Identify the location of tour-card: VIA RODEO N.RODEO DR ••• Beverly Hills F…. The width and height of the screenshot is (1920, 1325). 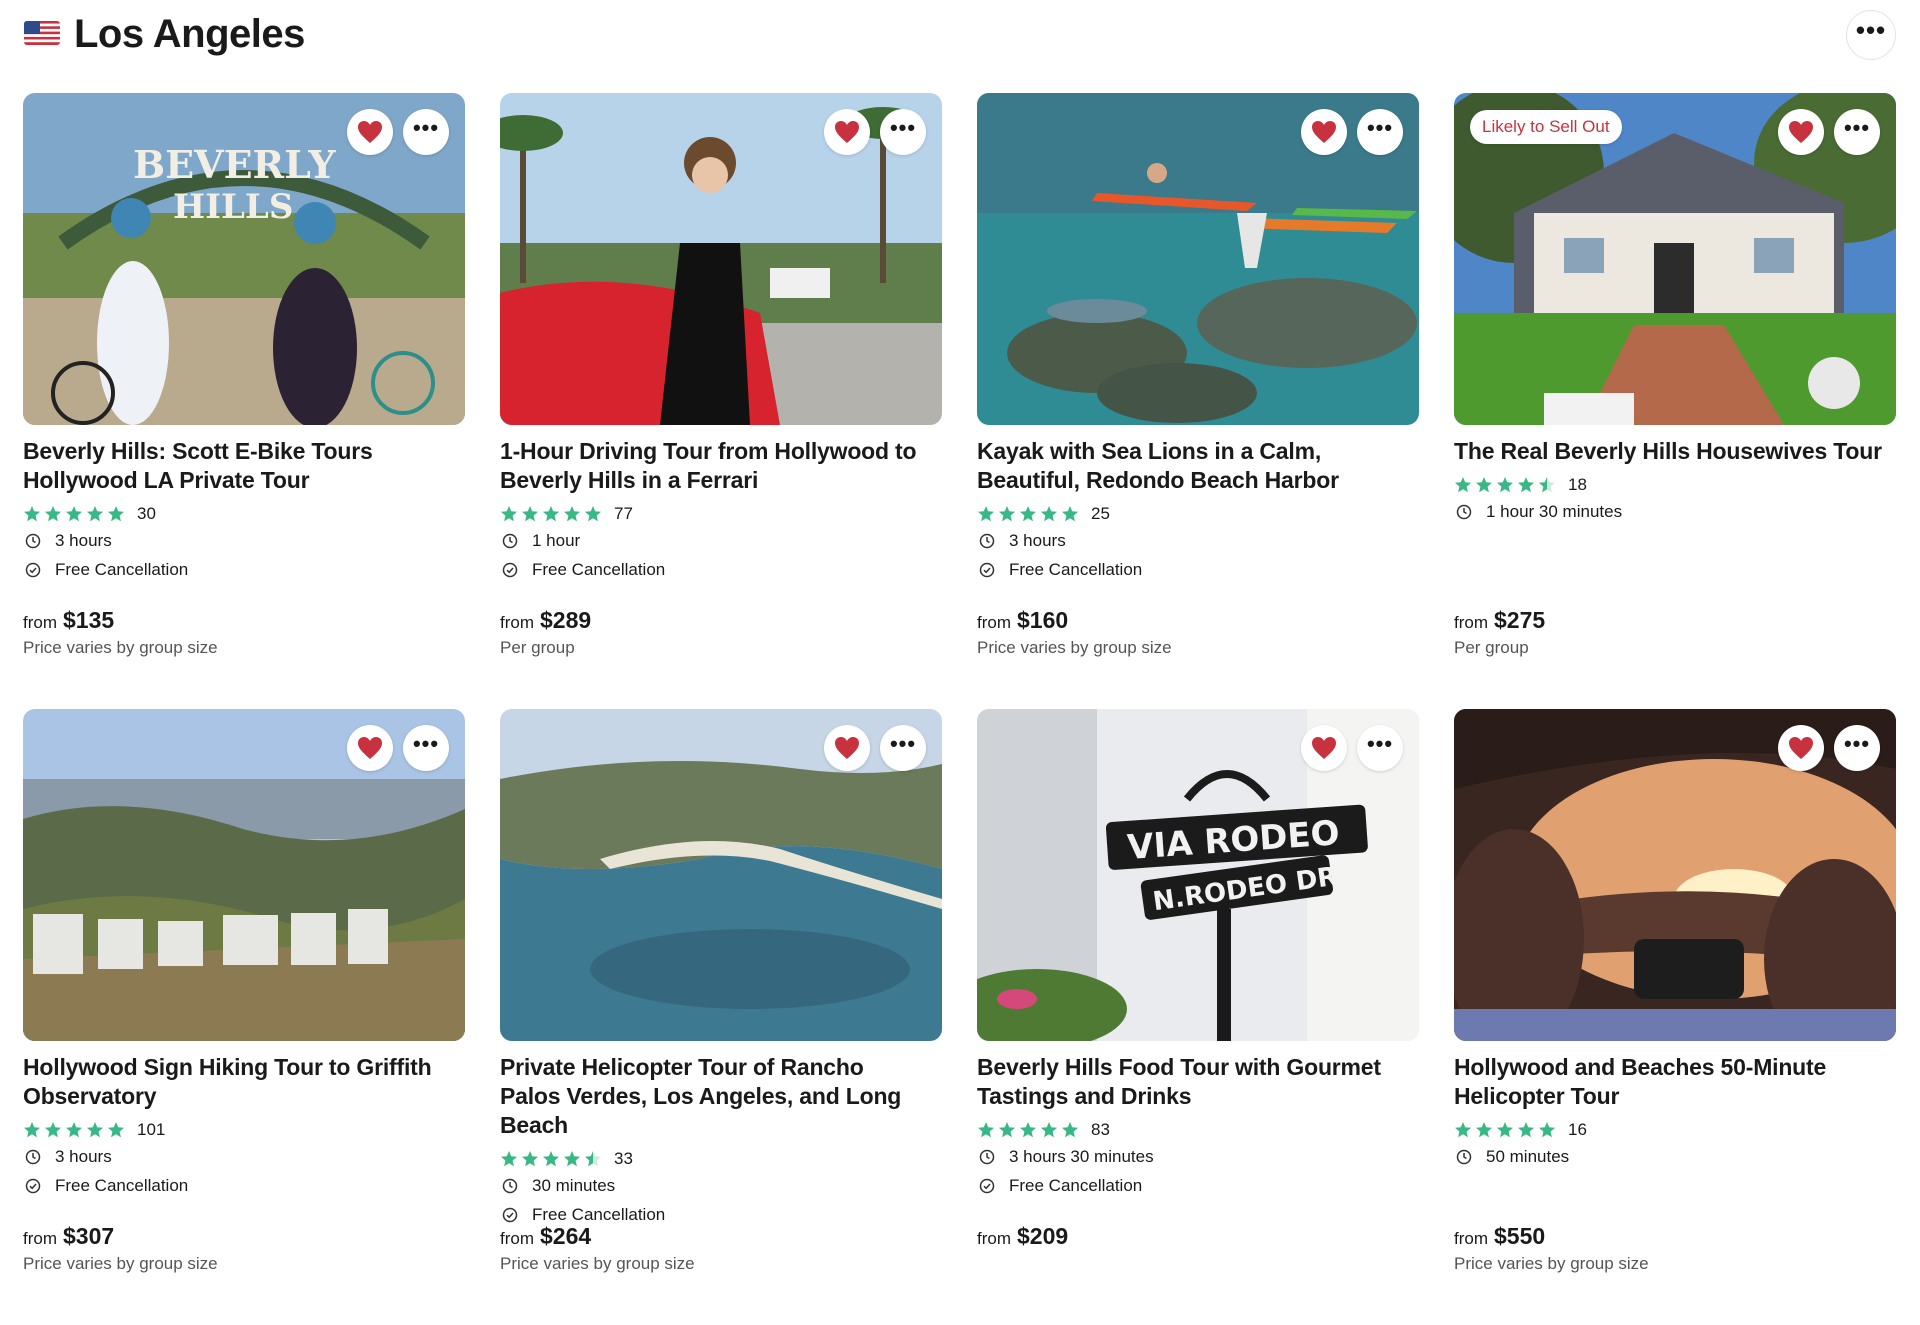
(1198, 1017).